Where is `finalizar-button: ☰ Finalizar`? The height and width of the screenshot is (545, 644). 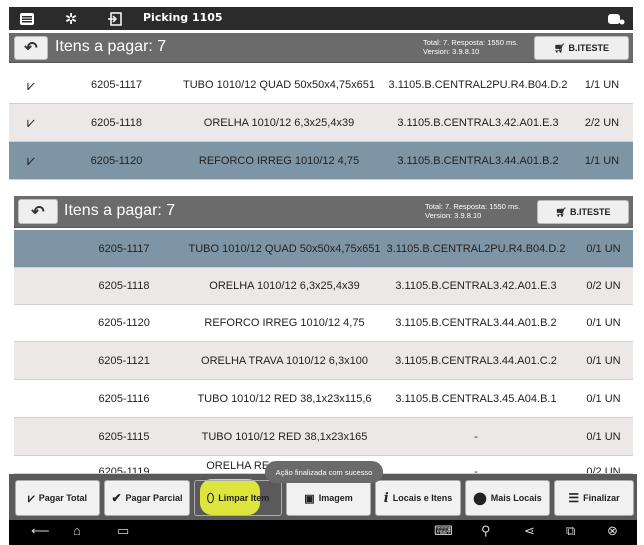 finalizar-button: ☰ Finalizar is located at coordinates (594, 498).